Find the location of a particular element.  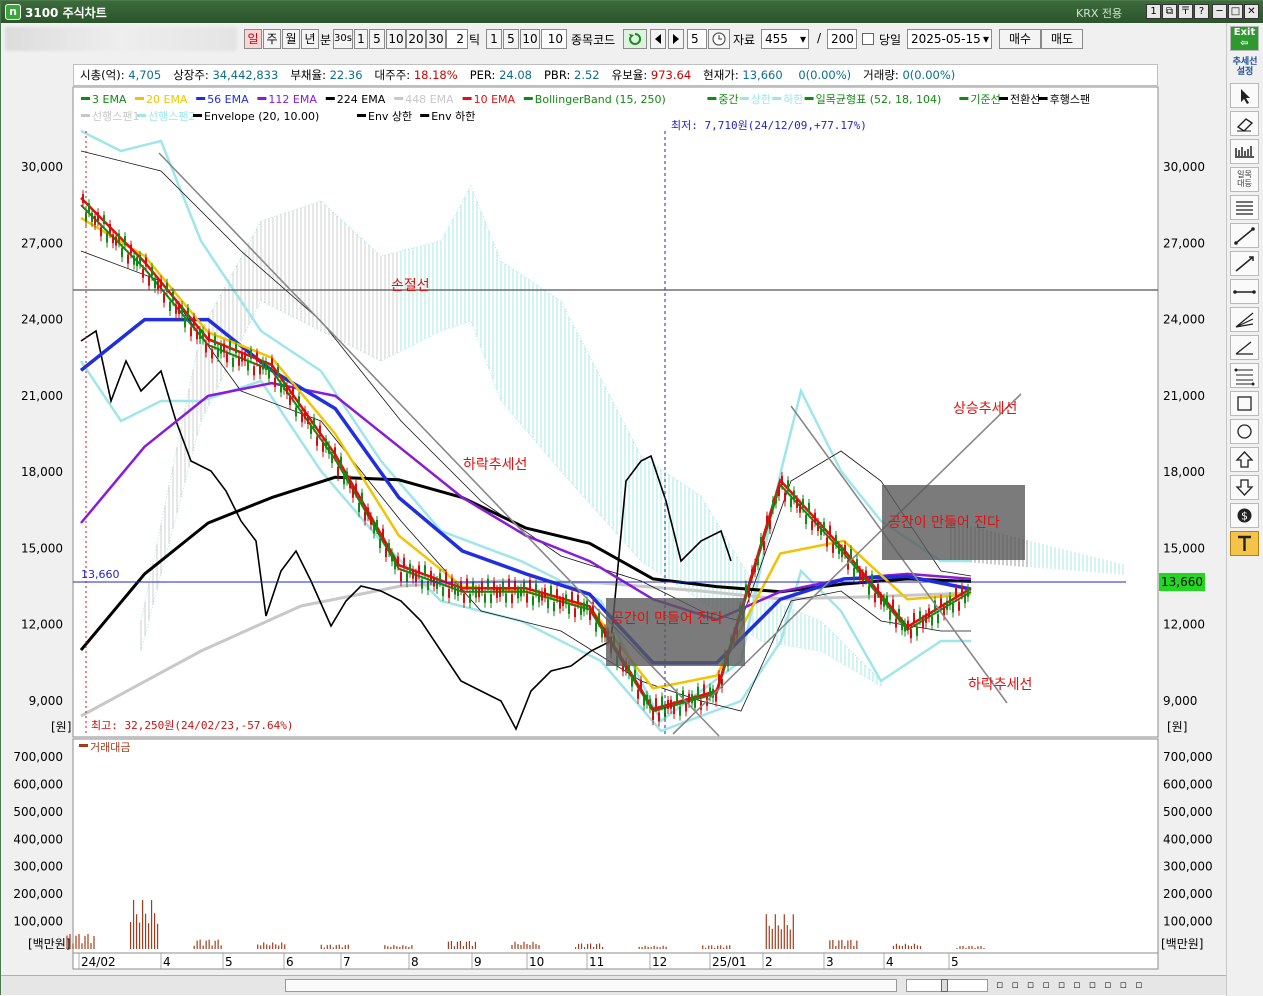

prev-arrow-icon is located at coordinates (658, 39).